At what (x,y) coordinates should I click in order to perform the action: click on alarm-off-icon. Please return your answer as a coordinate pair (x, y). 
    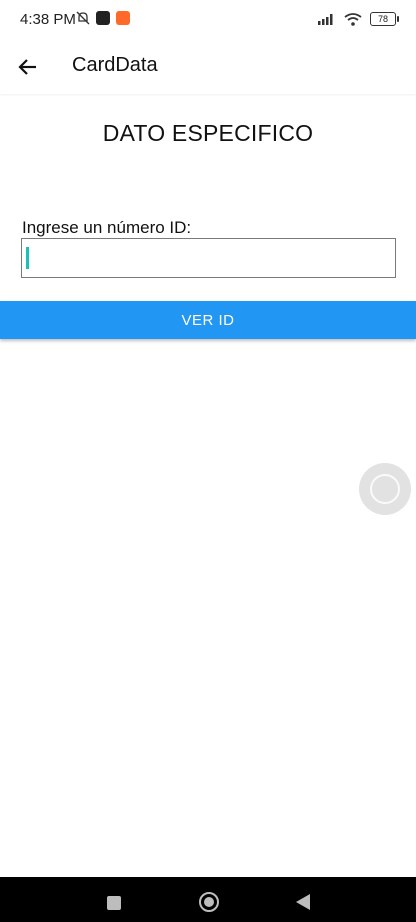
    Looking at the image, I should click on (83, 18).